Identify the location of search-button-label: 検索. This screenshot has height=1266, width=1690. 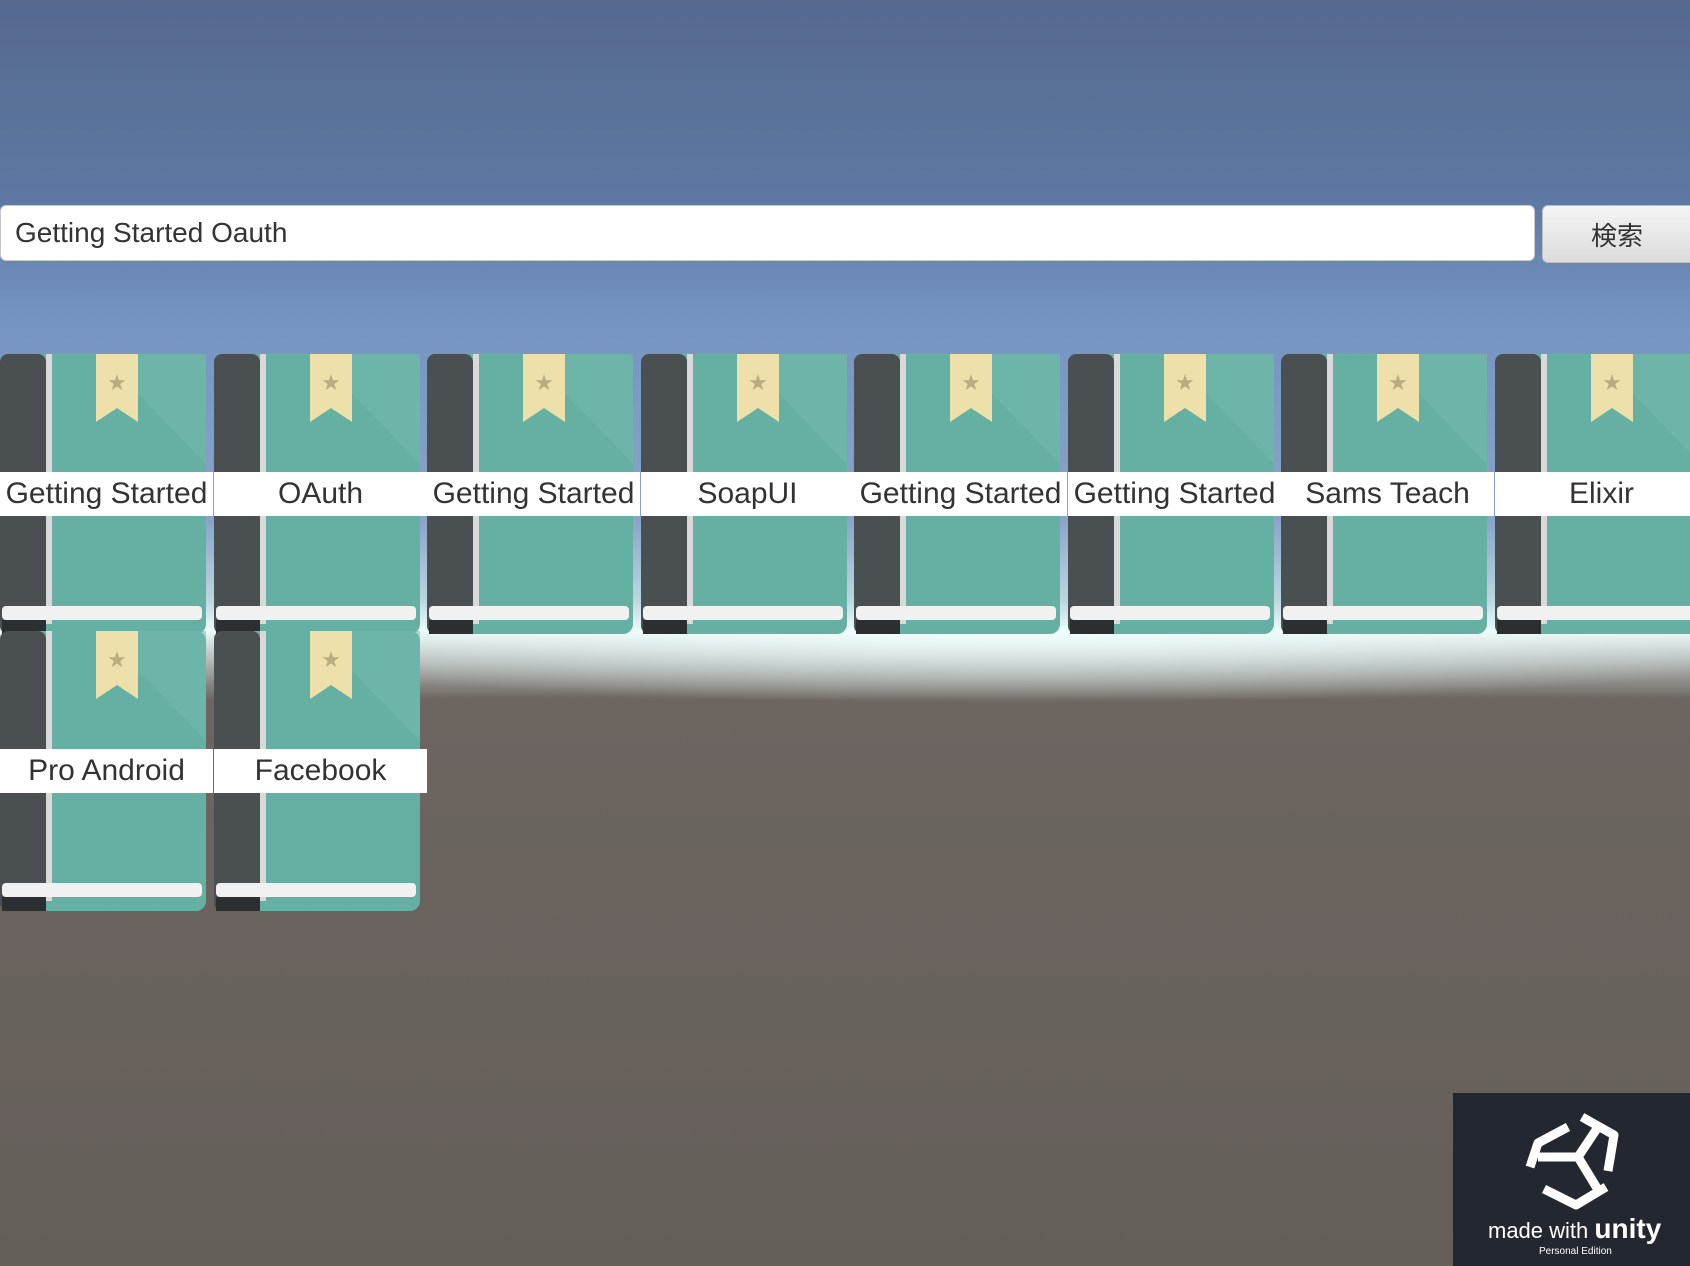
(1617, 235).